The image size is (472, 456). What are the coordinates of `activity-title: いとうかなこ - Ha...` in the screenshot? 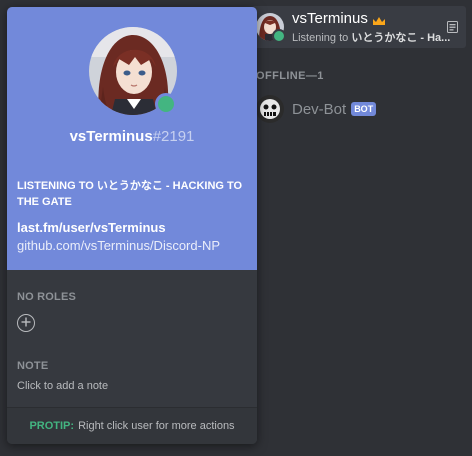 It's located at (401, 37).